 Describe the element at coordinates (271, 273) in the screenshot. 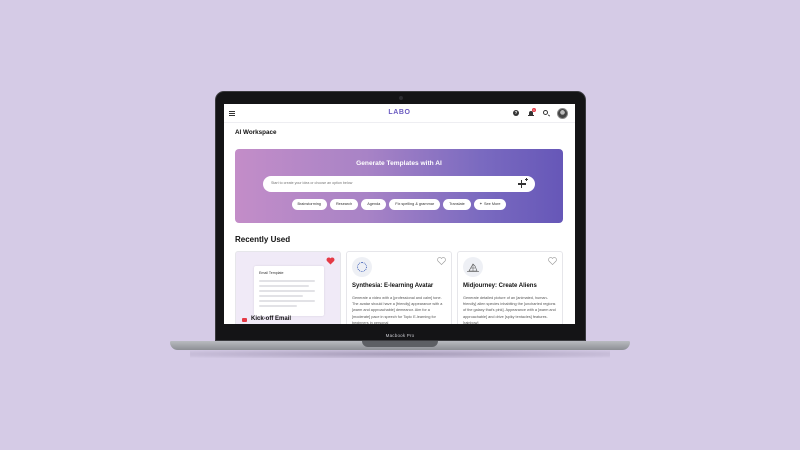

I see `email-preview-title: Email Template` at that location.